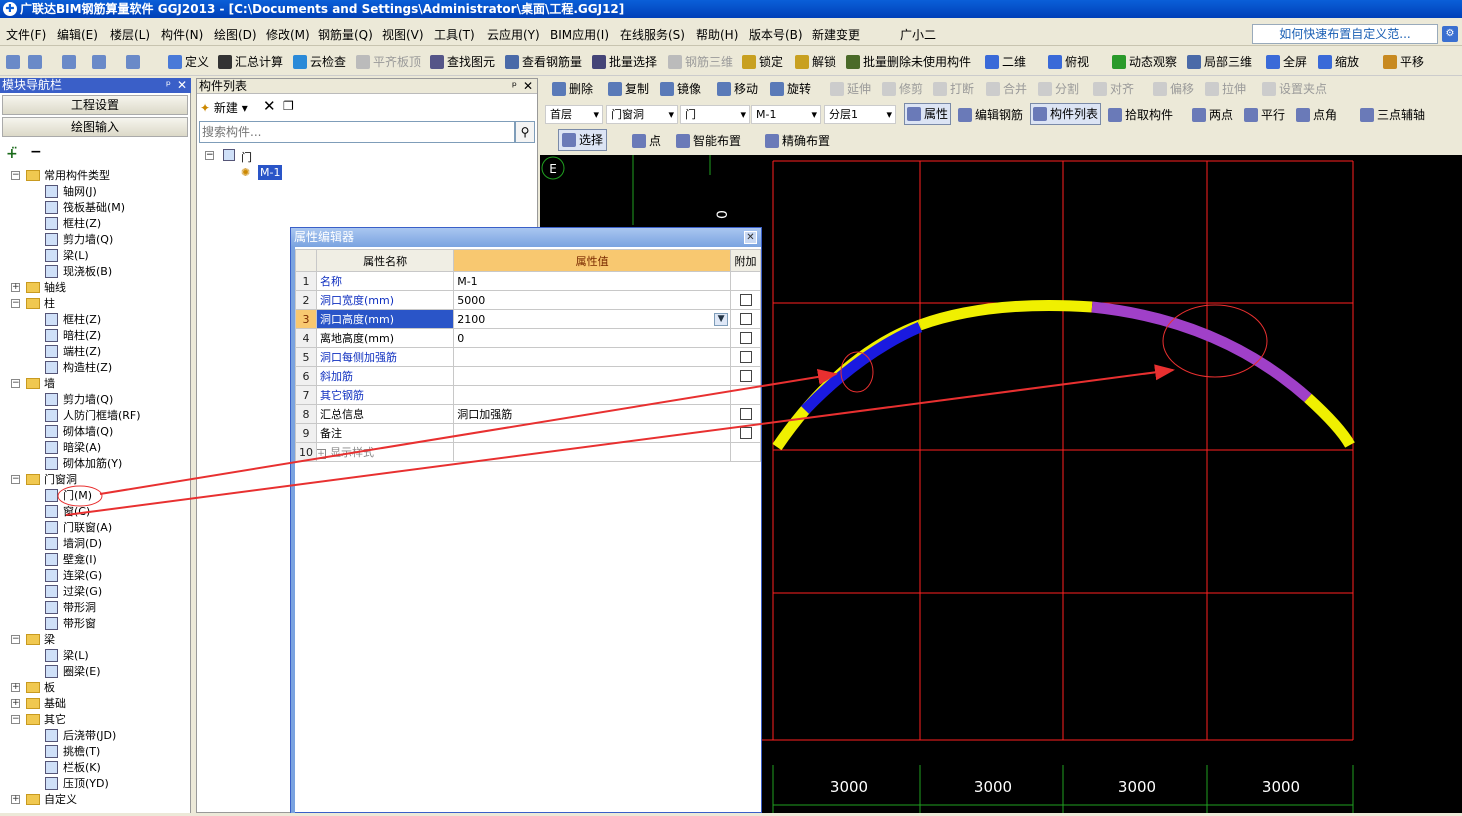 Image resolution: width=1462 pixels, height=816 pixels. What do you see at coordinates (1316, 115) in the screenshot?
I see `point-angle-button: 点角` at bounding box center [1316, 115].